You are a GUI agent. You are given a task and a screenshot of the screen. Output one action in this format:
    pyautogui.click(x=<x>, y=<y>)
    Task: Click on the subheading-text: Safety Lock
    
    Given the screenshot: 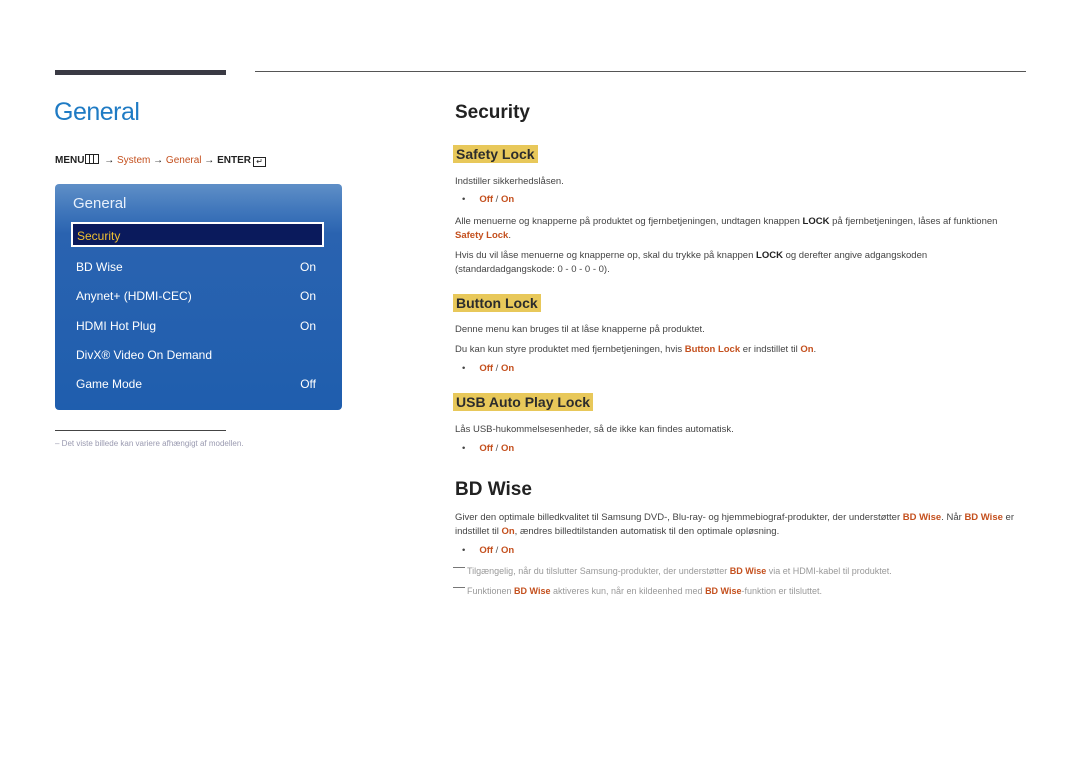 What is the action you would take?
    pyautogui.click(x=495, y=154)
    